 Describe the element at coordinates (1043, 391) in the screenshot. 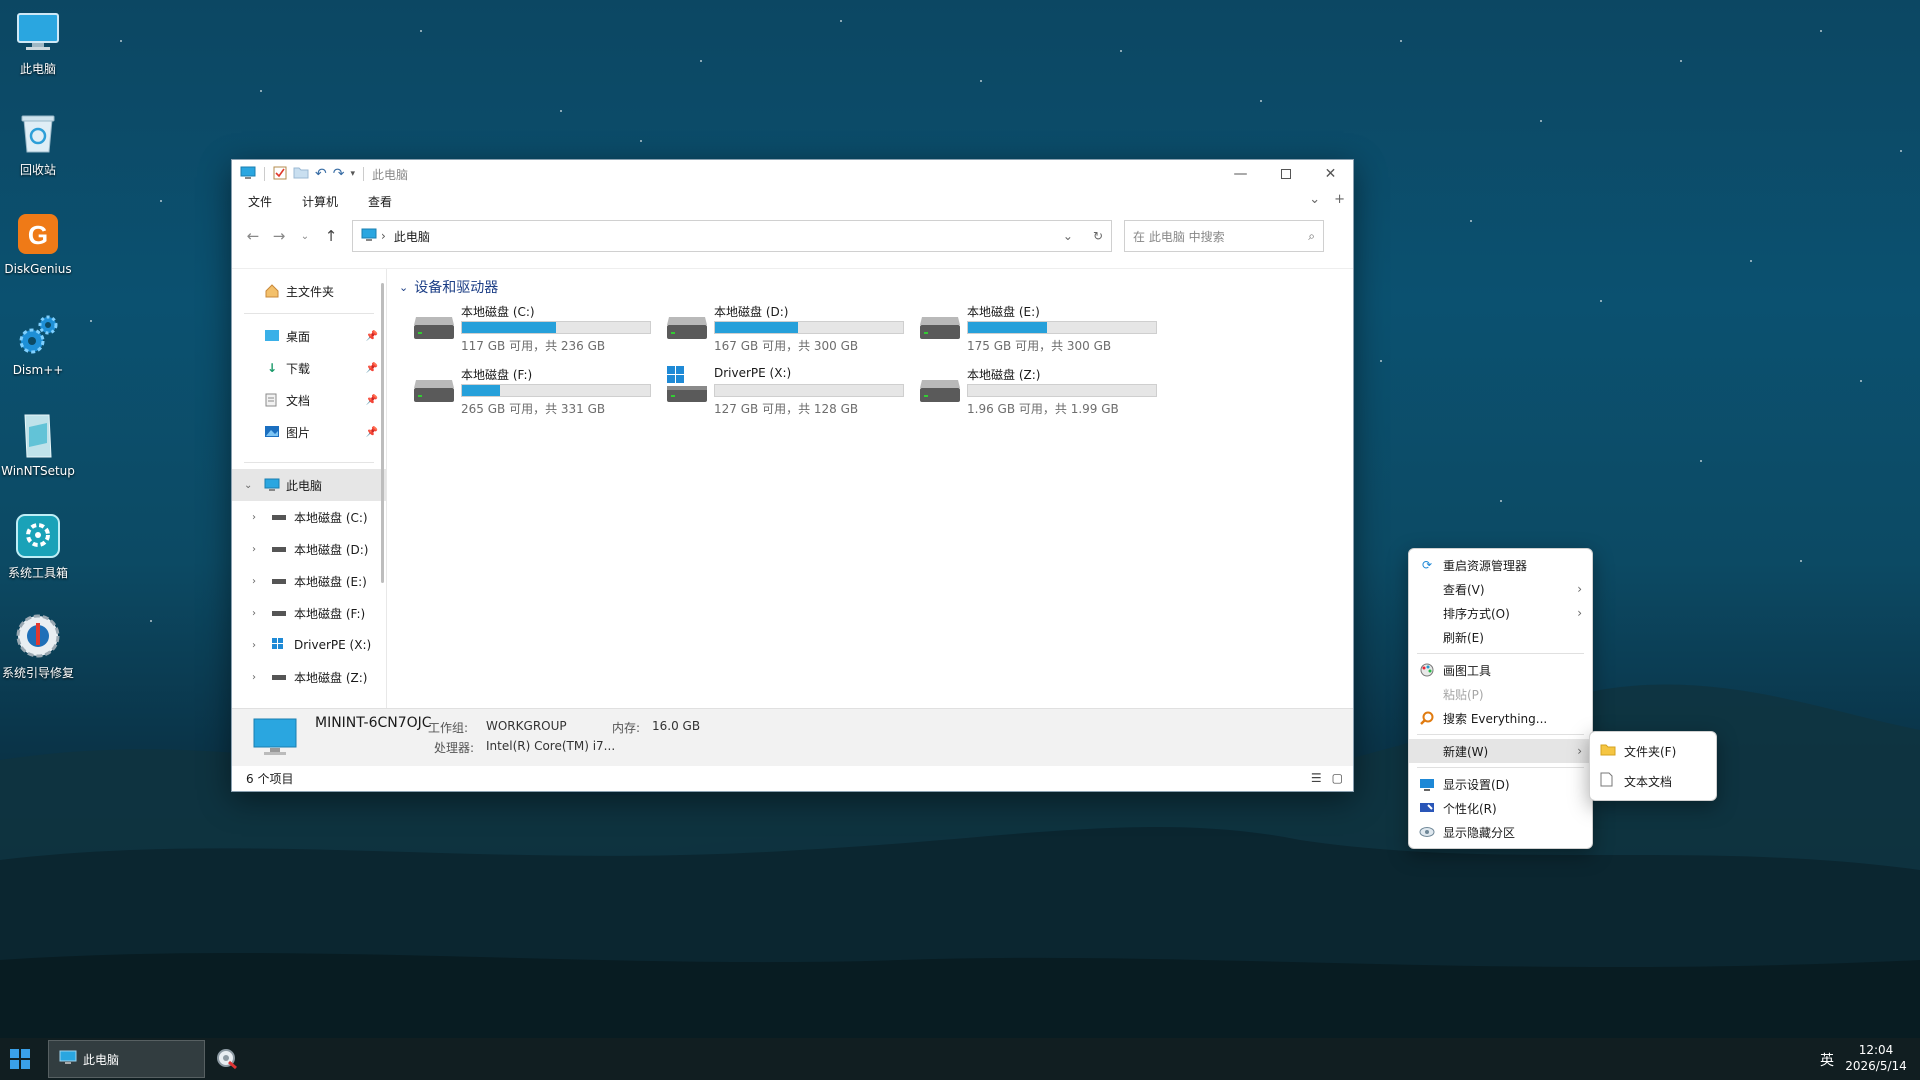

I see `drive-tile: 本地磁盘 (Z:) 1.96 GB 可用，共 1.99 GB` at that location.